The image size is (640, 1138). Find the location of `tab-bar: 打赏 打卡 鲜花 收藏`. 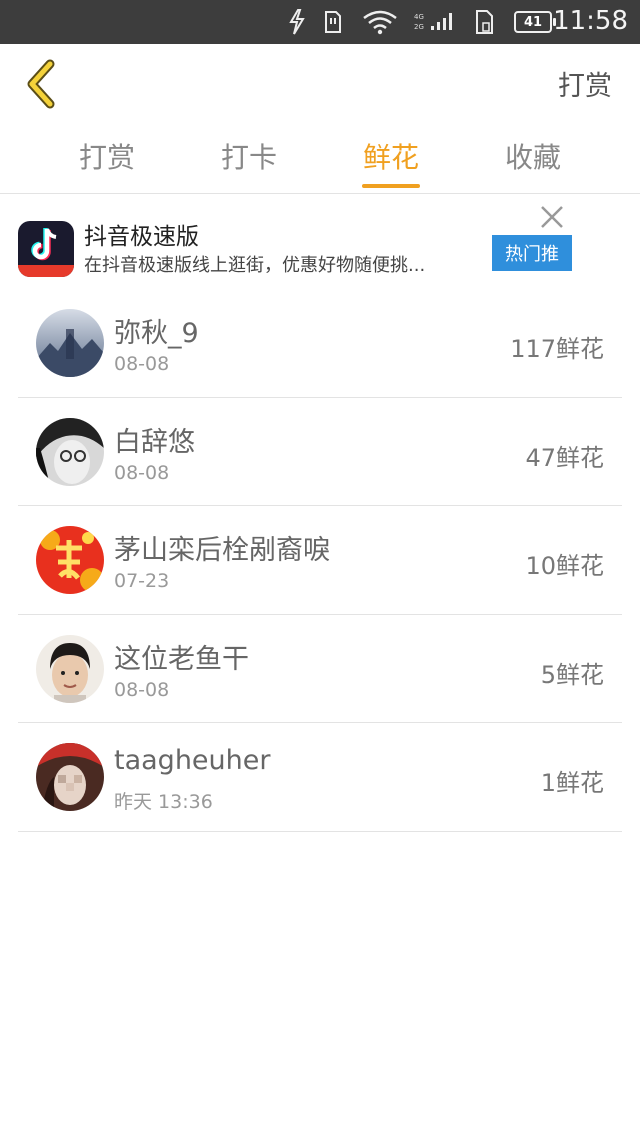

tab-bar: 打赏 打卡 鲜花 收藏 is located at coordinates (320, 159).